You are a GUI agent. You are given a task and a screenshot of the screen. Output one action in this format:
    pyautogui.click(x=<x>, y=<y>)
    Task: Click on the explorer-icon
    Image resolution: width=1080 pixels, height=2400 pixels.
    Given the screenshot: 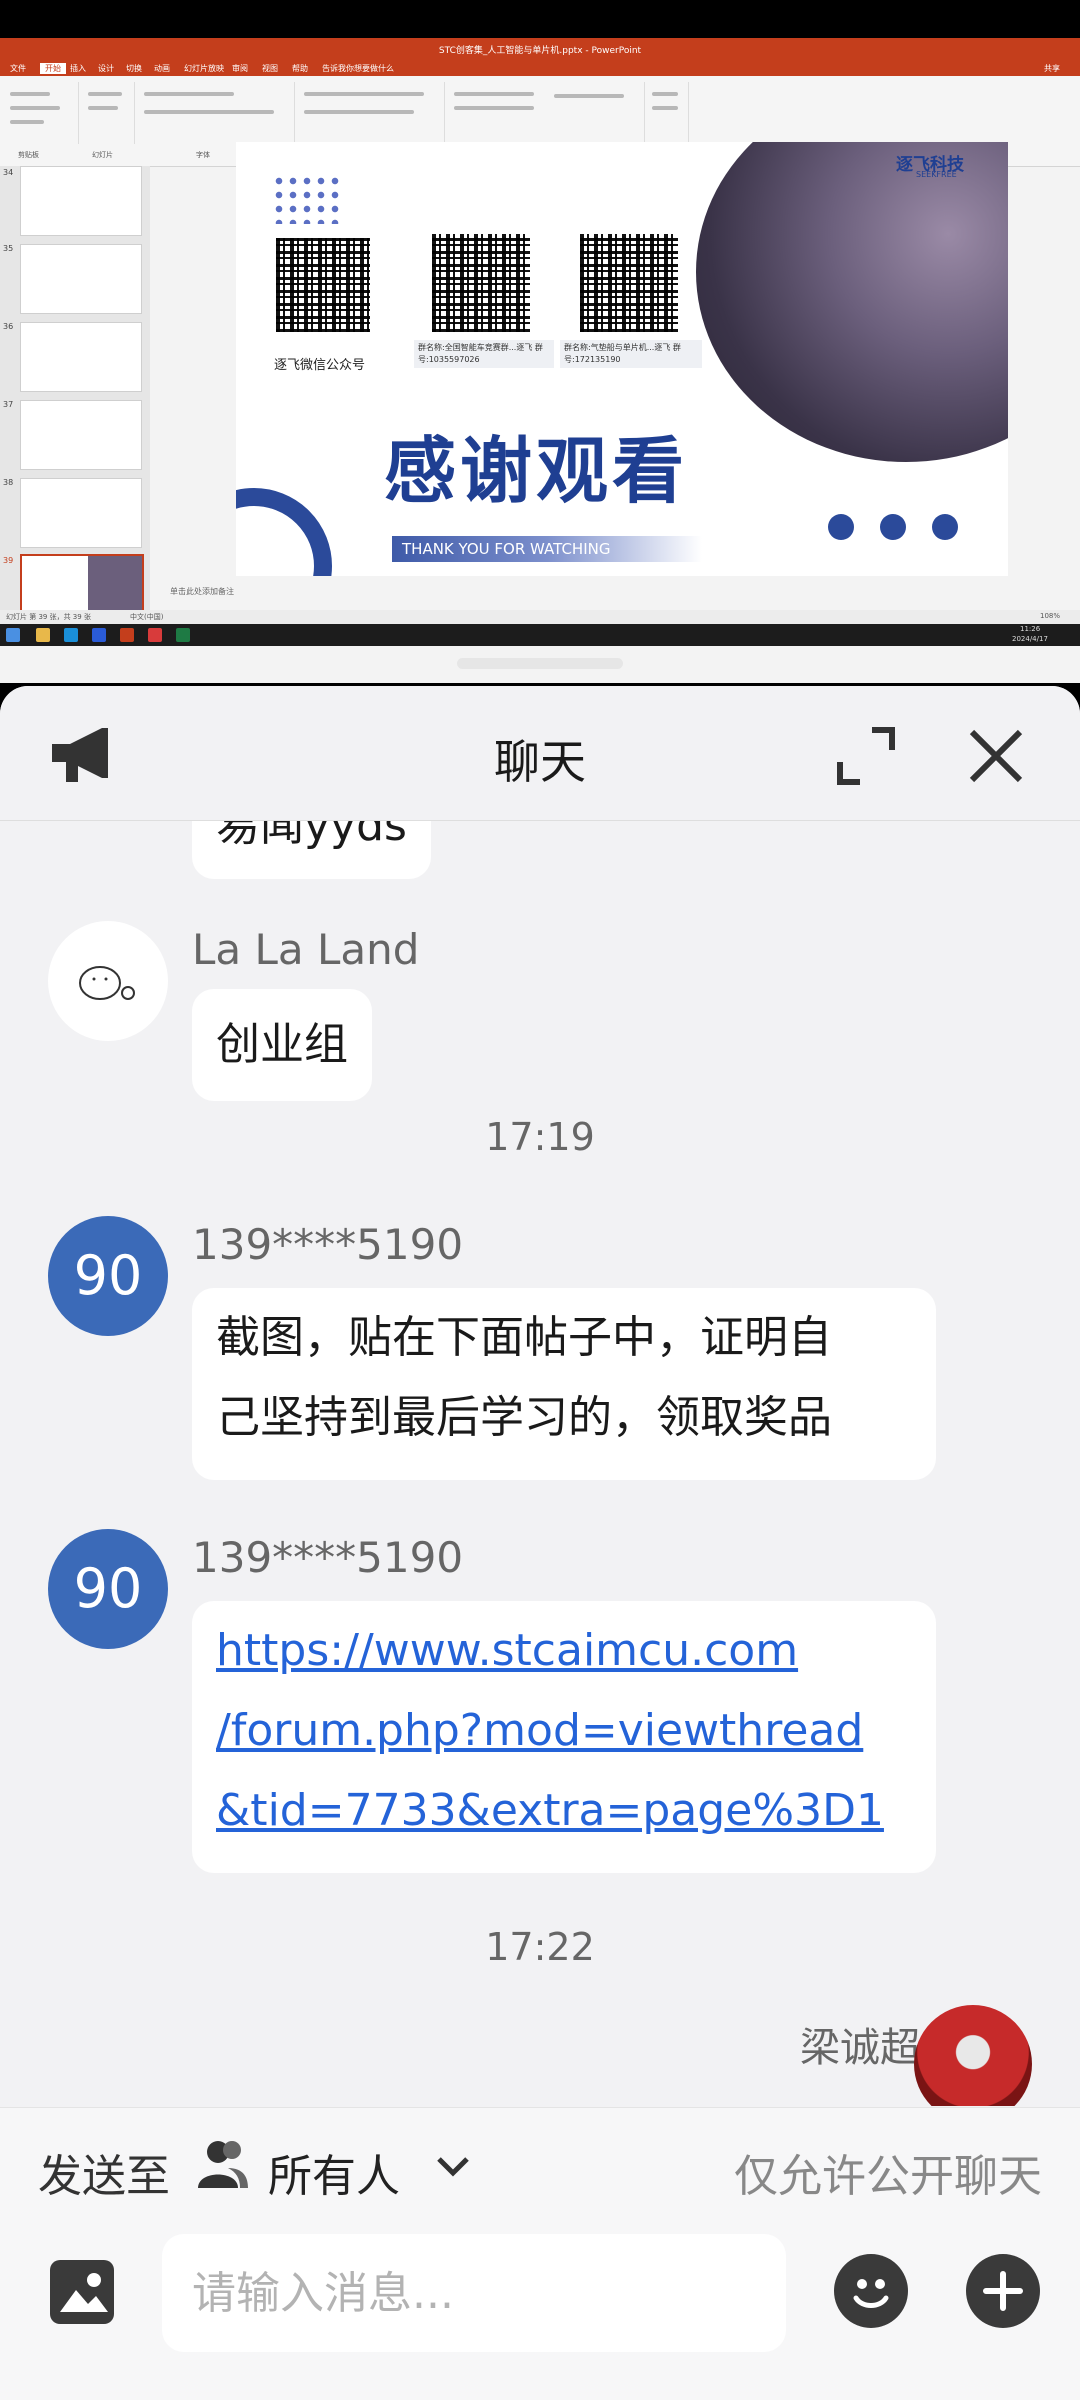 What is the action you would take?
    pyautogui.click(x=43, y=635)
    